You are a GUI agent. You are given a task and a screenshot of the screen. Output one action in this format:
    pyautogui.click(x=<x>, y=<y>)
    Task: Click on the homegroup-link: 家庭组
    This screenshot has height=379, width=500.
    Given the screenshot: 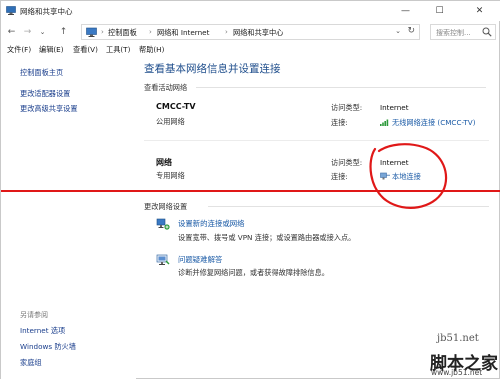 What is the action you would take?
    pyautogui.click(x=31, y=363)
    